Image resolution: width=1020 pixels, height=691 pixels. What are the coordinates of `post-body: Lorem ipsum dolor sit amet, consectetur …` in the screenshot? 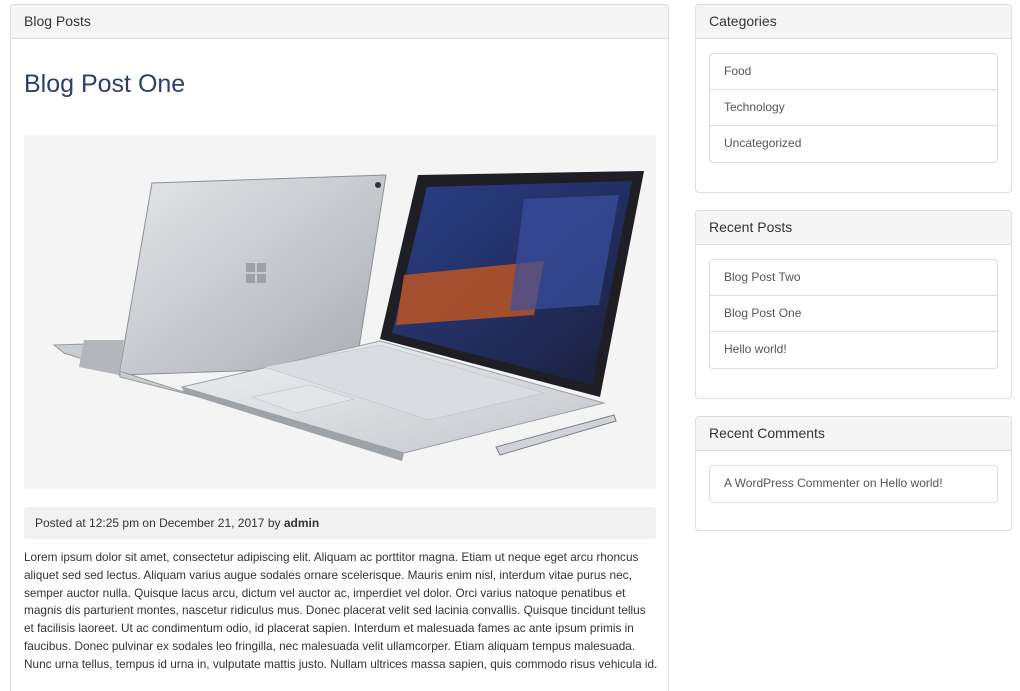 It's located at (341, 610).